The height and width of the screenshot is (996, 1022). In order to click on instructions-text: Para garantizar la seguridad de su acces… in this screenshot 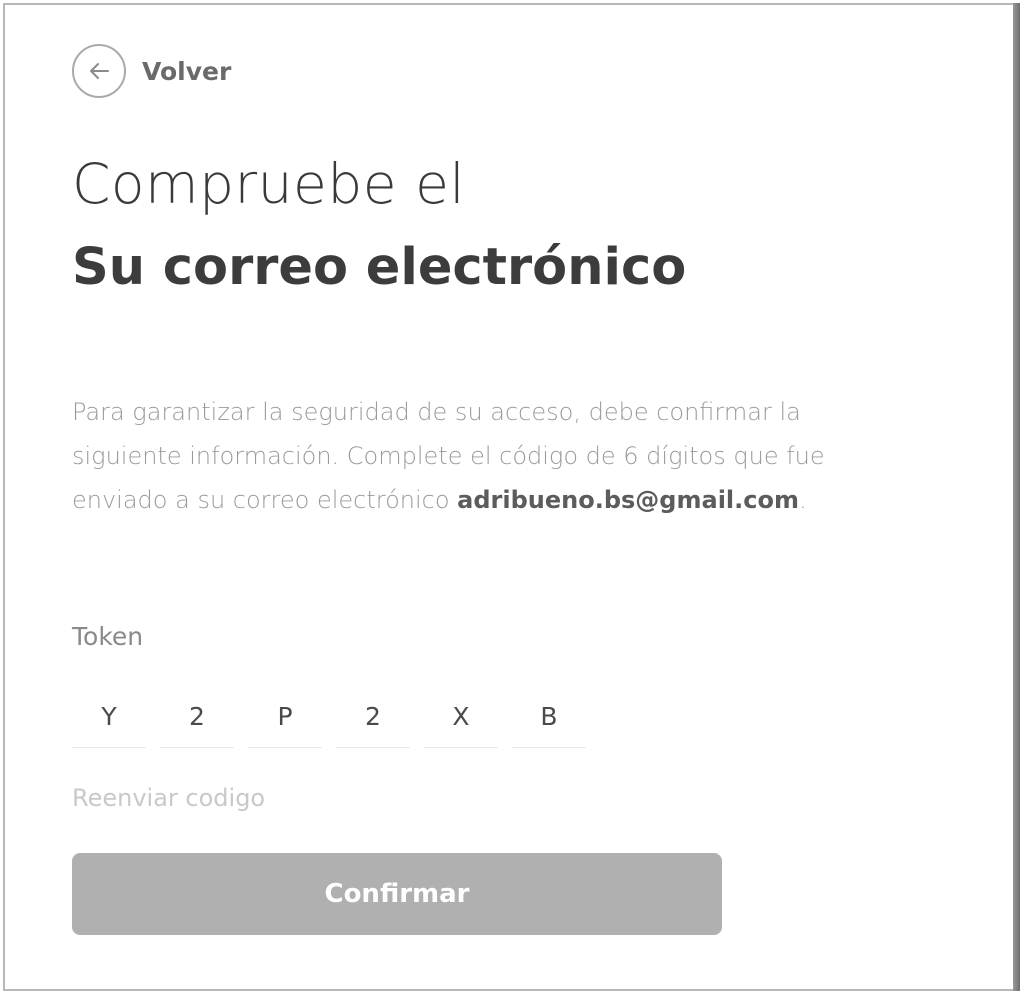, I will do `click(487, 456)`.